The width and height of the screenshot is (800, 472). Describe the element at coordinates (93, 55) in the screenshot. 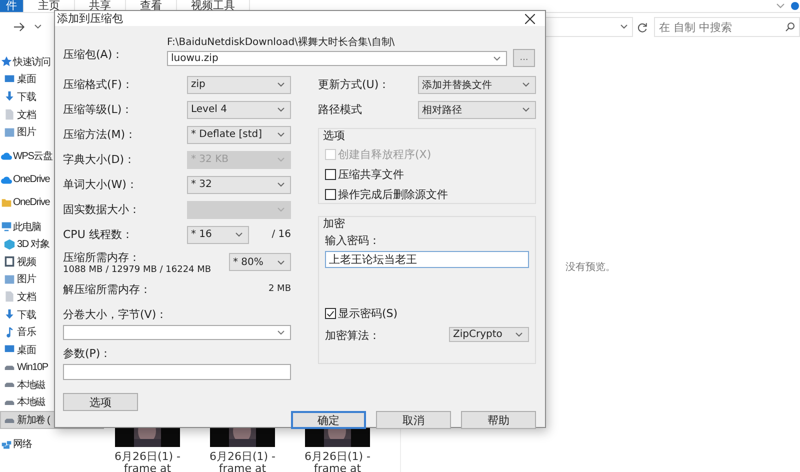

I see `archive-label: 压缩包(A)：` at that location.